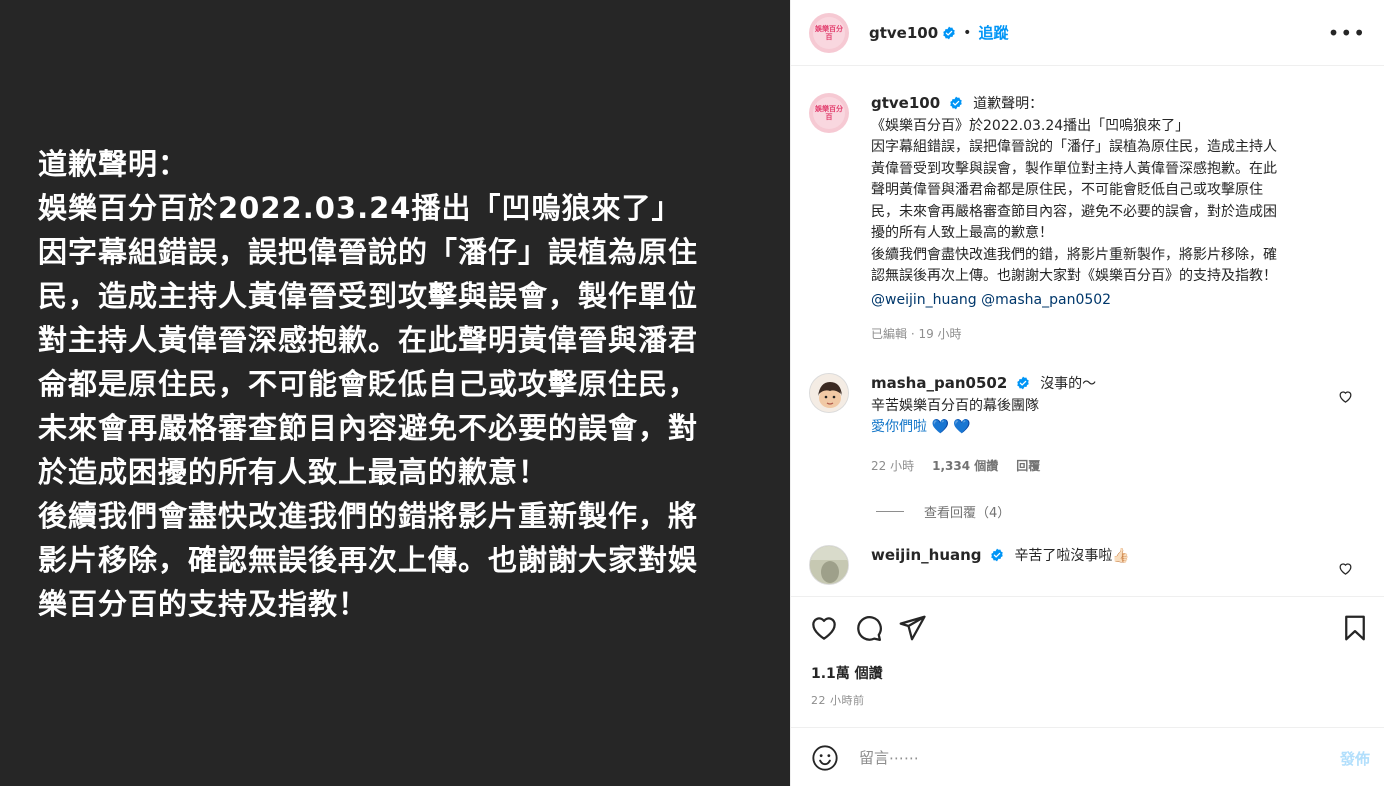 The image size is (1384, 786). I want to click on post-comment-button: 發佈, so click(1355, 758).